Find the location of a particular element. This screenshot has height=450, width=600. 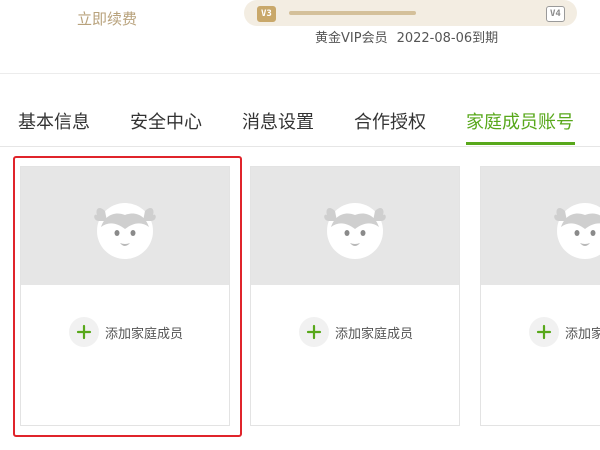

current-level-badge: V3 is located at coordinates (266, 14).